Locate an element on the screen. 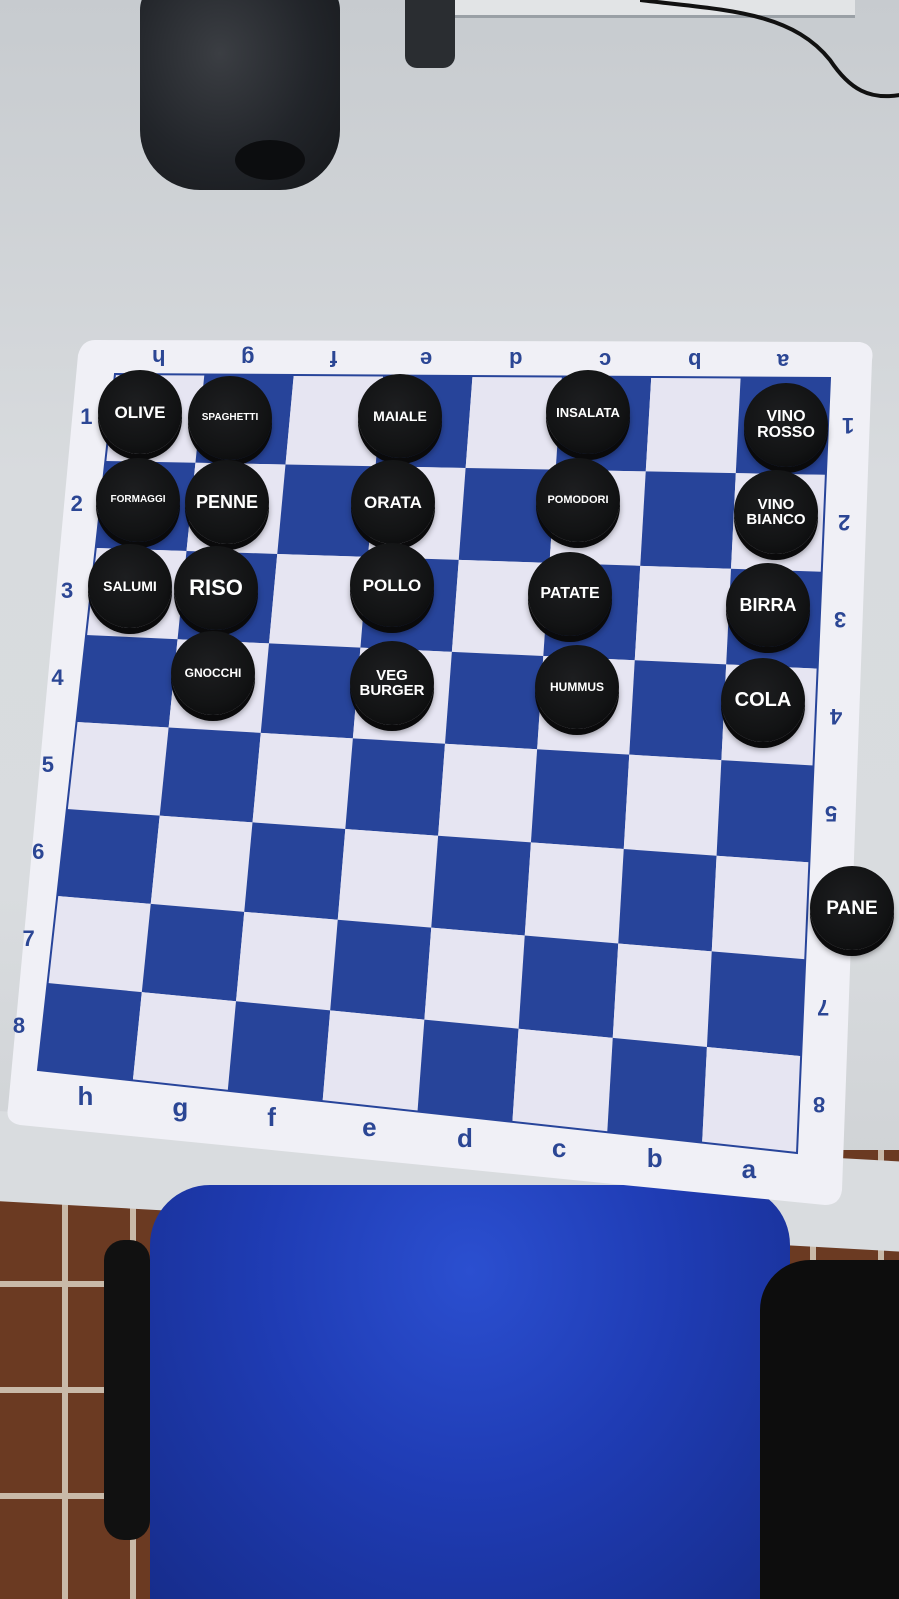 This screenshot has width=899, height=1599. file-label-top: e is located at coordinates (426, 359).